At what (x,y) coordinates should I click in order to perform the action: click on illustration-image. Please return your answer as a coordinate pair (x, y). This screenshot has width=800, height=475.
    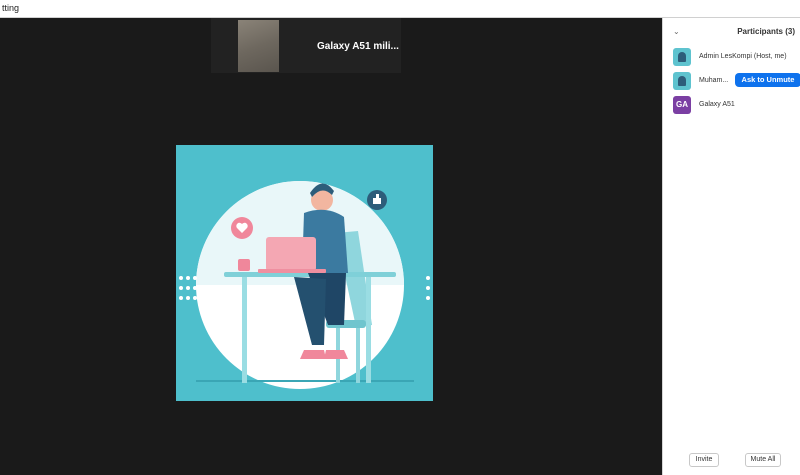
    Looking at the image, I should click on (304, 285).